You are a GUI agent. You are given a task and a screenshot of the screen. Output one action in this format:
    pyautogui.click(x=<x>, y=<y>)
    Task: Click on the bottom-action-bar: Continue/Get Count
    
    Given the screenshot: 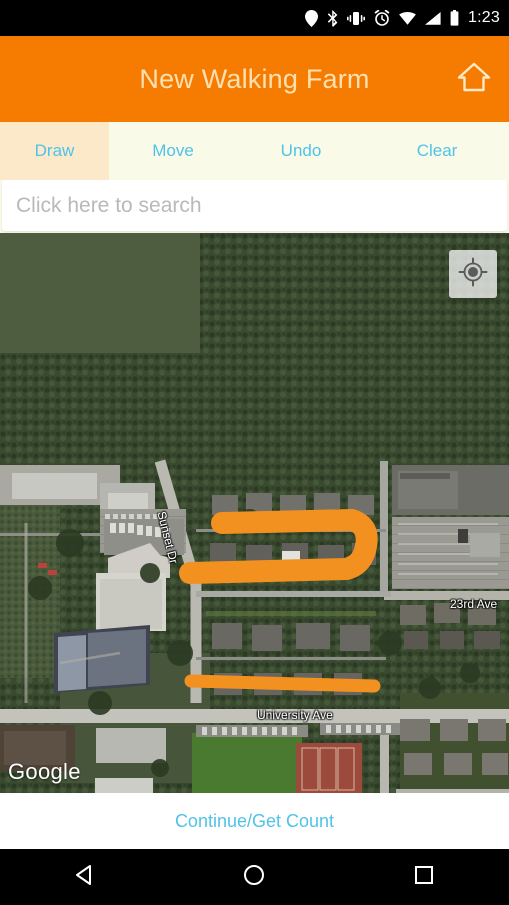 What is the action you would take?
    pyautogui.click(x=254, y=821)
    